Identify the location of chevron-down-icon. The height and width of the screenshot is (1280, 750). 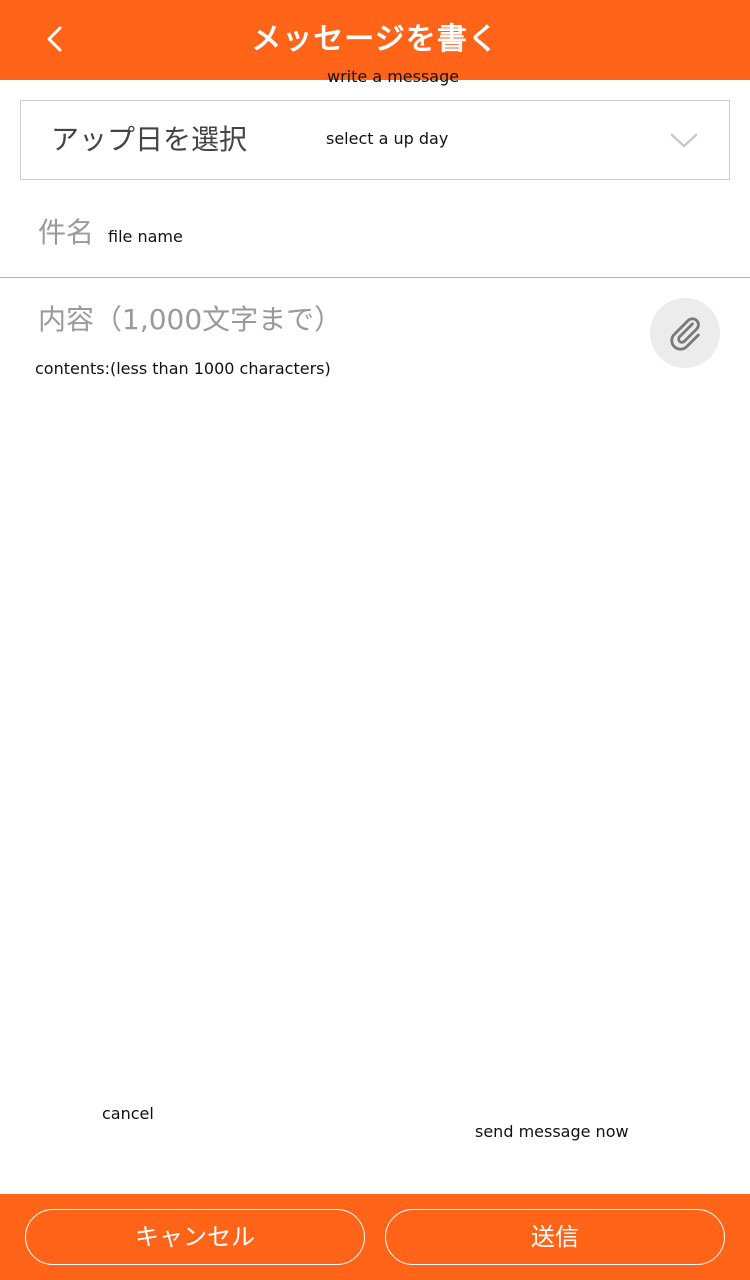
(684, 140).